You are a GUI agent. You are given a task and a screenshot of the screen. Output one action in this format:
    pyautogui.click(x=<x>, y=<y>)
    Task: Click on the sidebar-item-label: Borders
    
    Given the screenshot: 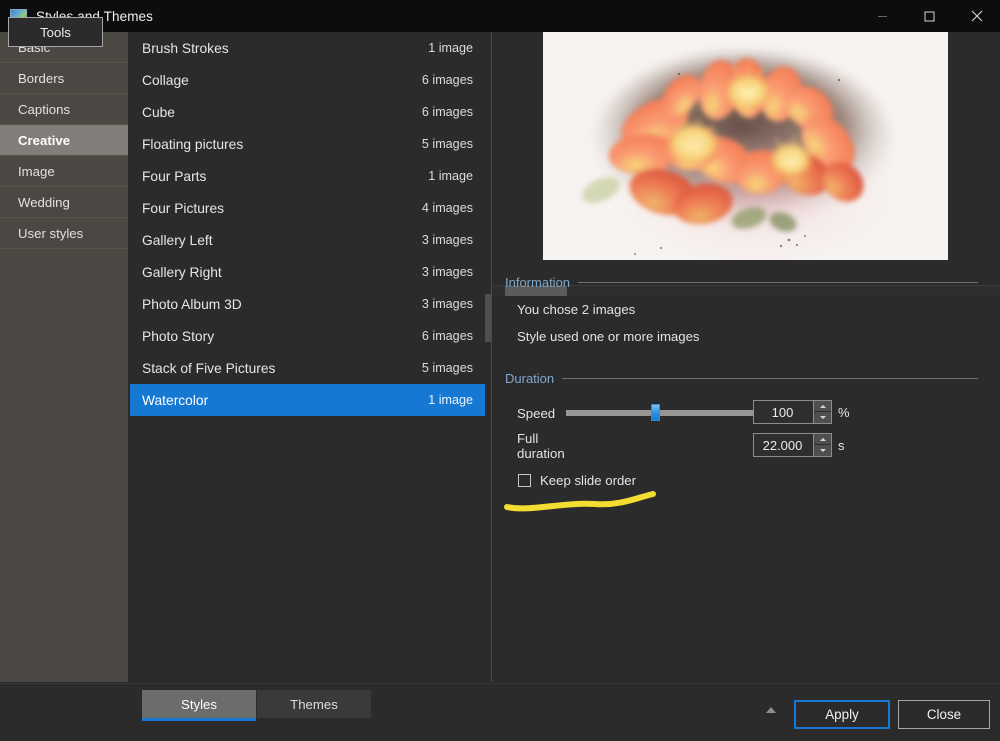 What is the action you would take?
    pyautogui.click(x=41, y=78)
    